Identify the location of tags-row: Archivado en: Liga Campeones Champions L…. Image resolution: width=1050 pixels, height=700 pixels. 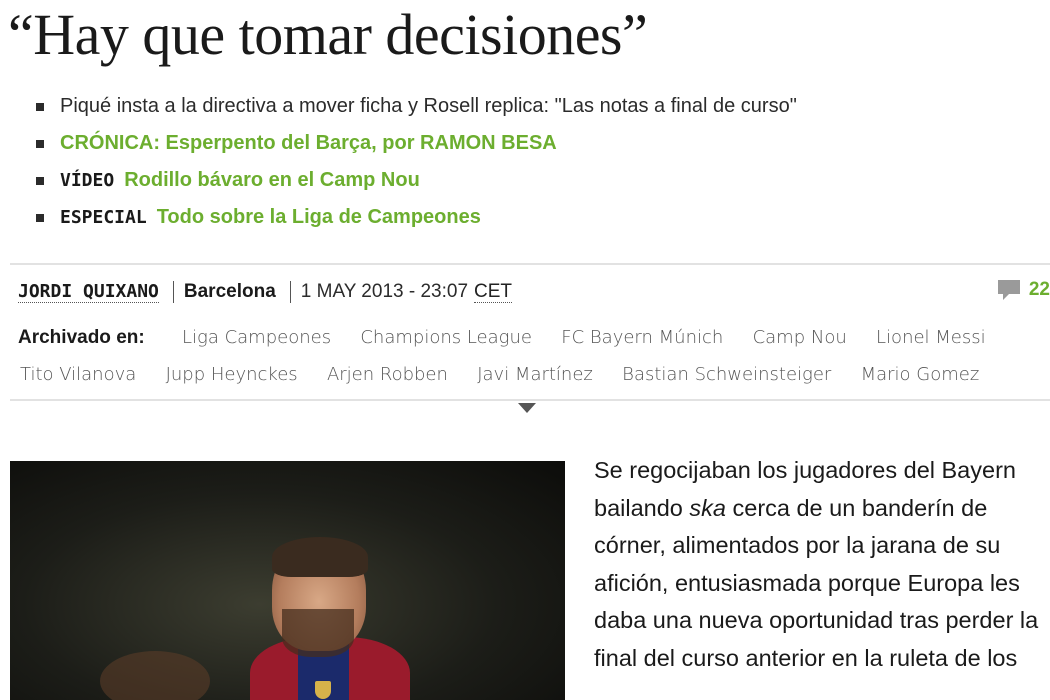
(514, 338).